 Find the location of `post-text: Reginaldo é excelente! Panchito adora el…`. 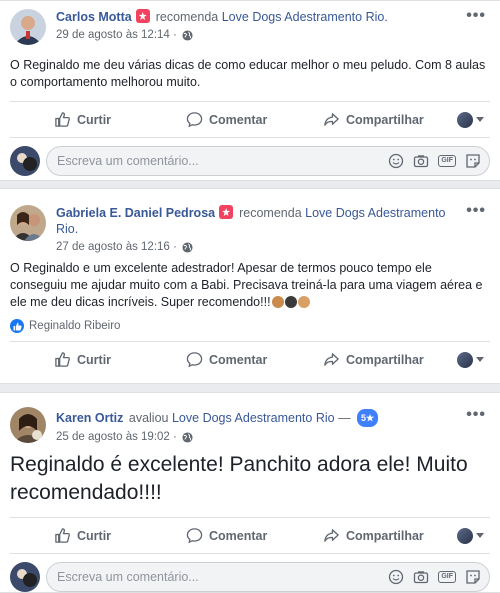

post-text: Reginaldo é excelente! Panchito adora el… is located at coordinates (239, 478).